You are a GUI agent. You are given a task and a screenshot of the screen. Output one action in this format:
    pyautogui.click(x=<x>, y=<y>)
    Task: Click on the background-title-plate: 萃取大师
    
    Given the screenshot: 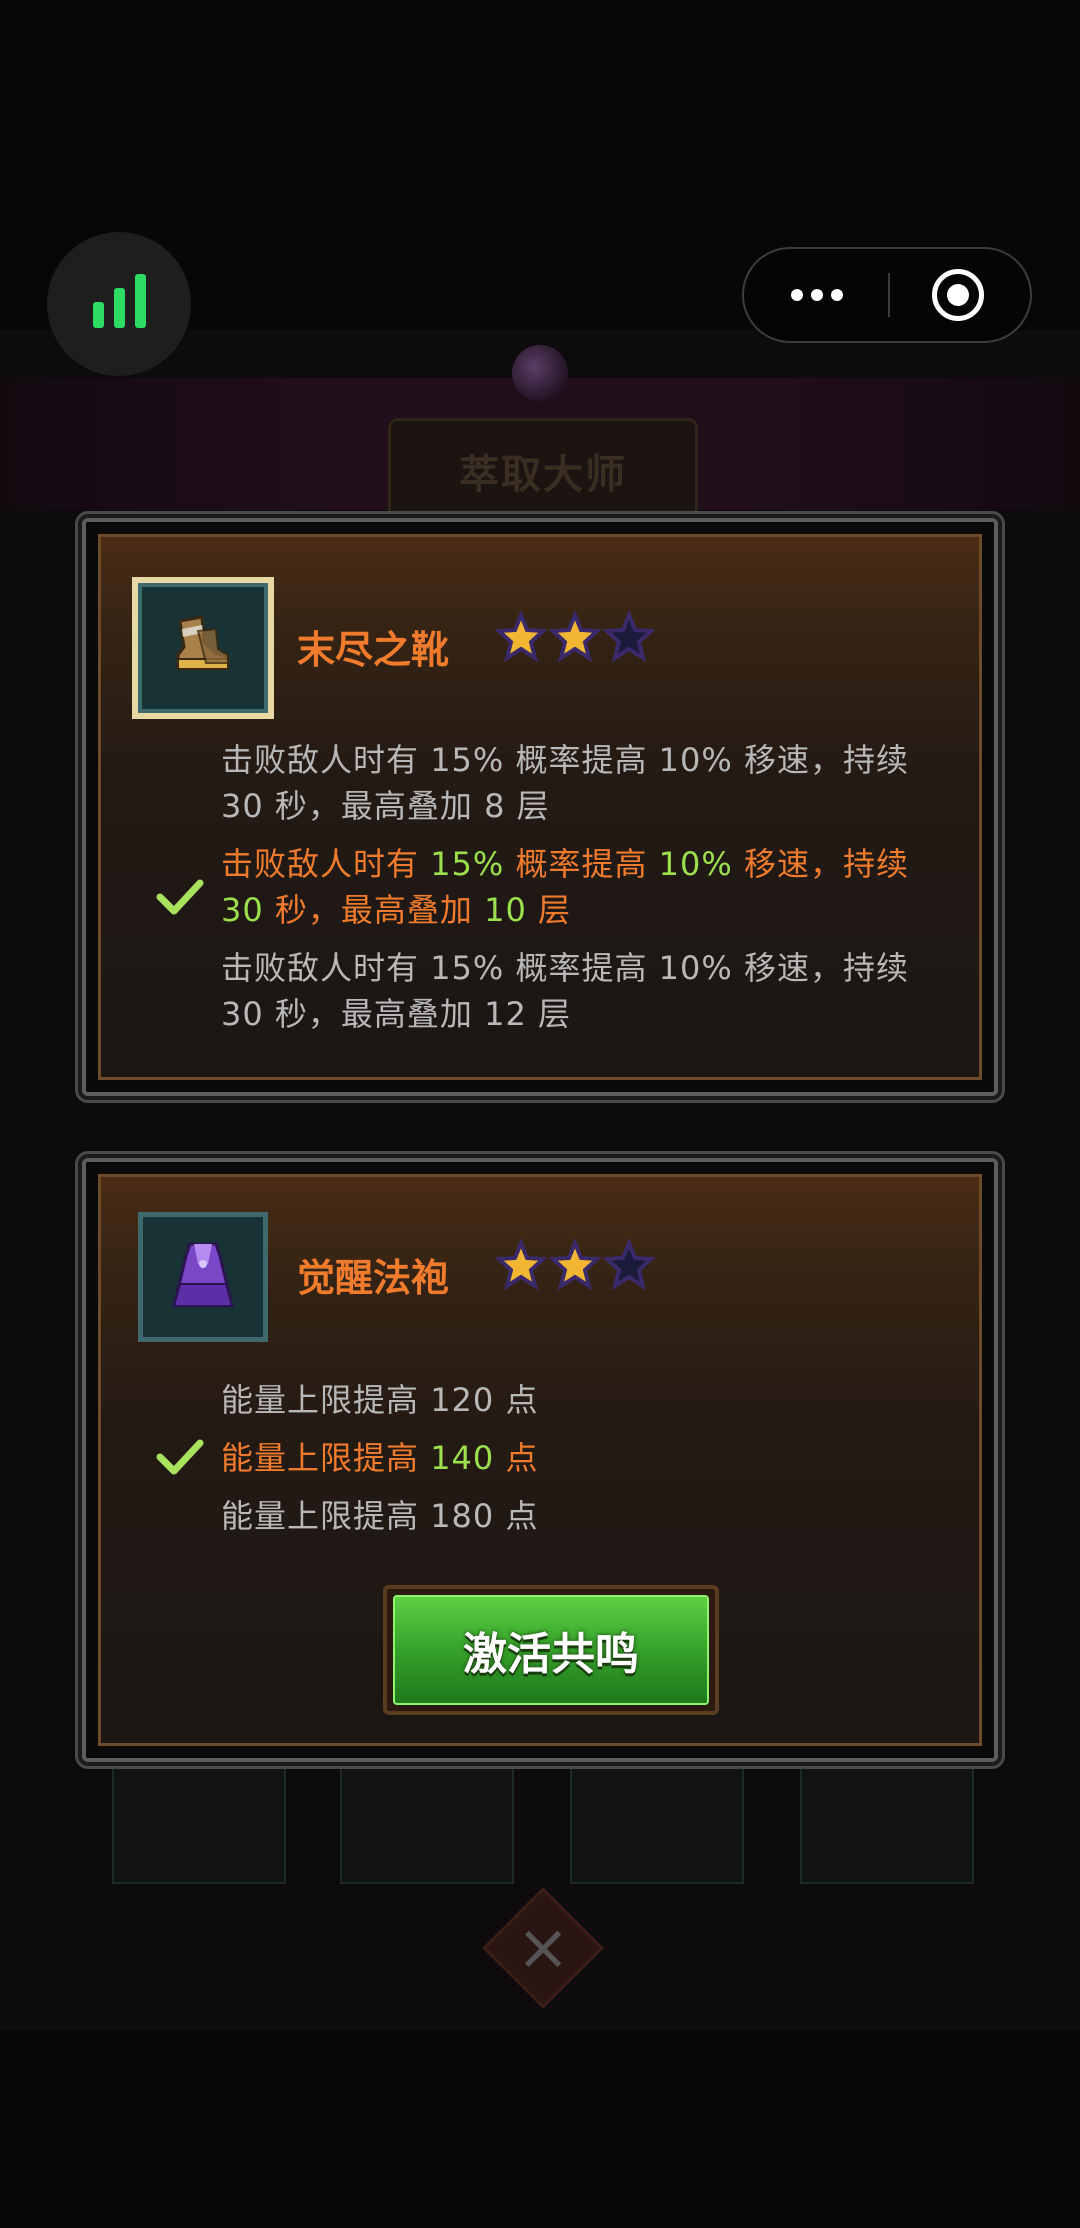 What is the action you would take?
    pyautogui.click(x=543, y=471)
    